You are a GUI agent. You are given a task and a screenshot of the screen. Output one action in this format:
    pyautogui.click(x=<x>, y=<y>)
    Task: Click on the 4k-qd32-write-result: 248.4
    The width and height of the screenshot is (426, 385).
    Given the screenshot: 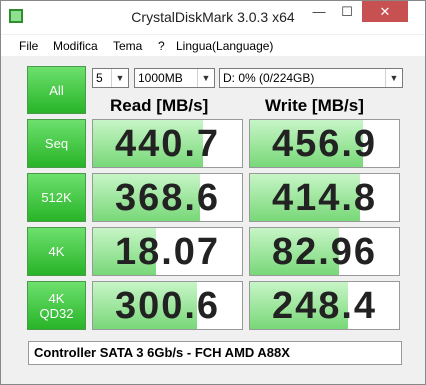 What is the action you would take?
    pyautogui.click(x=324, y=305)
    